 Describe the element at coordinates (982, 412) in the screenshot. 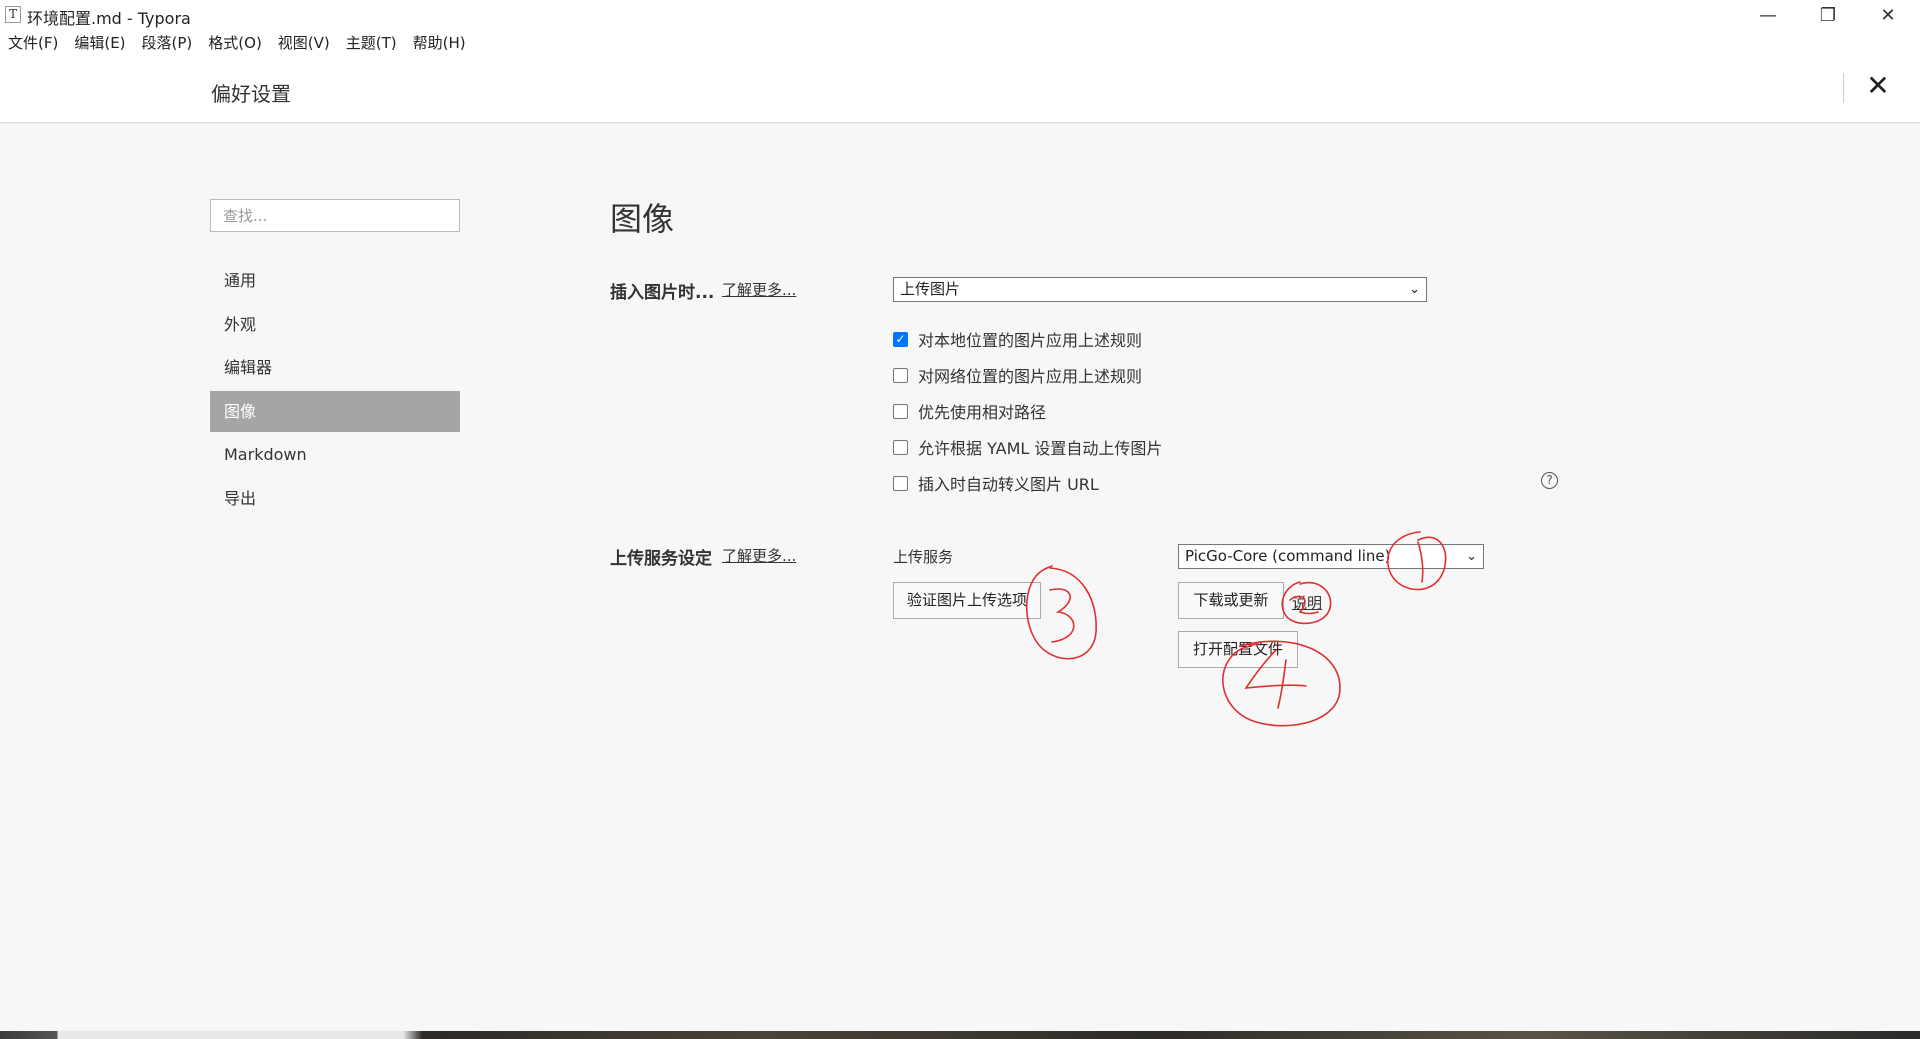

I see `option-label: 优先使用相对路径` at that location.